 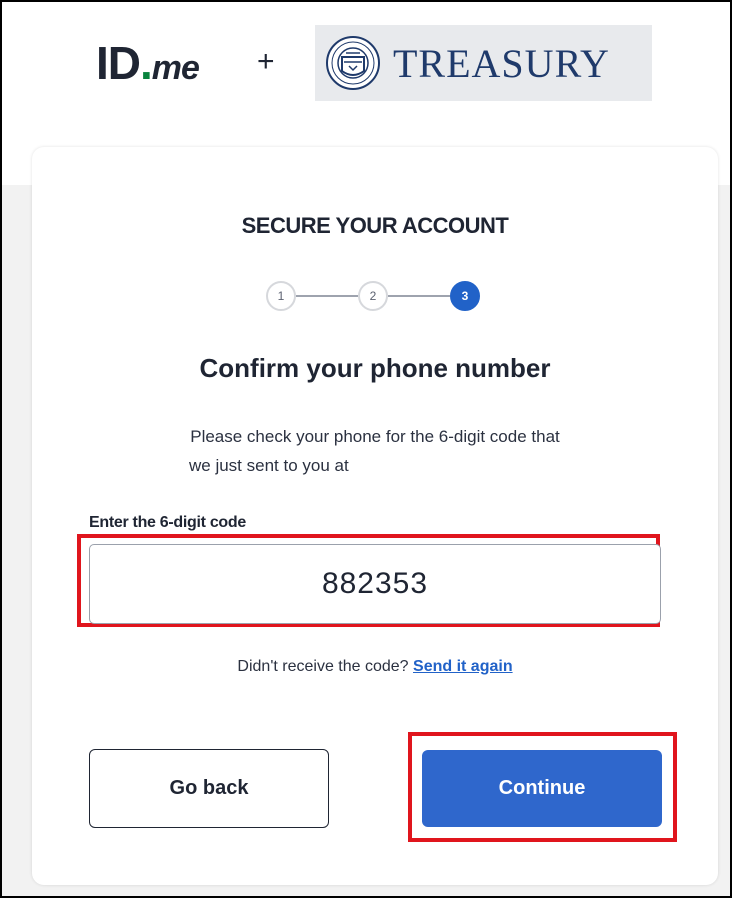 I want to click on treasury-logo: TREASURY, so click(x=483, y=63).